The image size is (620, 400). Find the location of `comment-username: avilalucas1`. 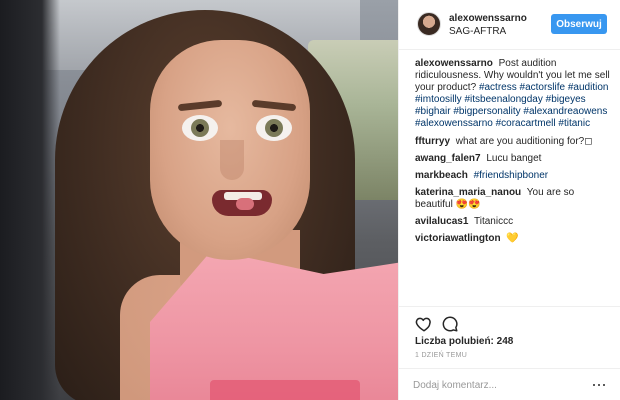

comment-username: avilalucas1 is located at coordinates (441, 221).